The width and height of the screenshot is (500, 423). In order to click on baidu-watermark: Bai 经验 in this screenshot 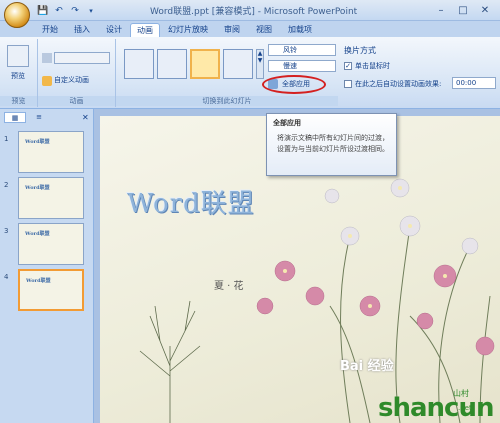, I will do `click(367, 366)`.